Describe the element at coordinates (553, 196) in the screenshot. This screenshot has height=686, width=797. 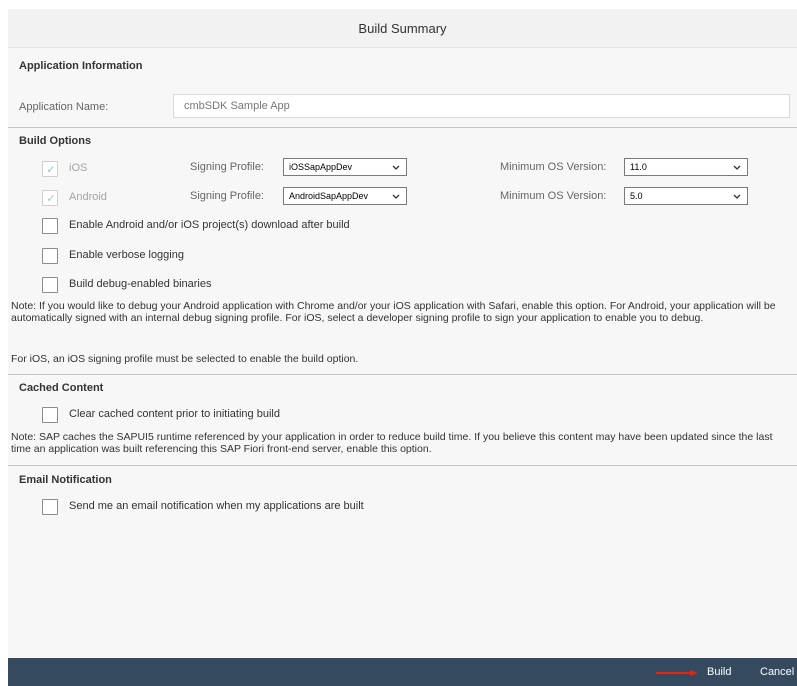
I see `android-min-os-label: Minimum OS Version:` at that location.